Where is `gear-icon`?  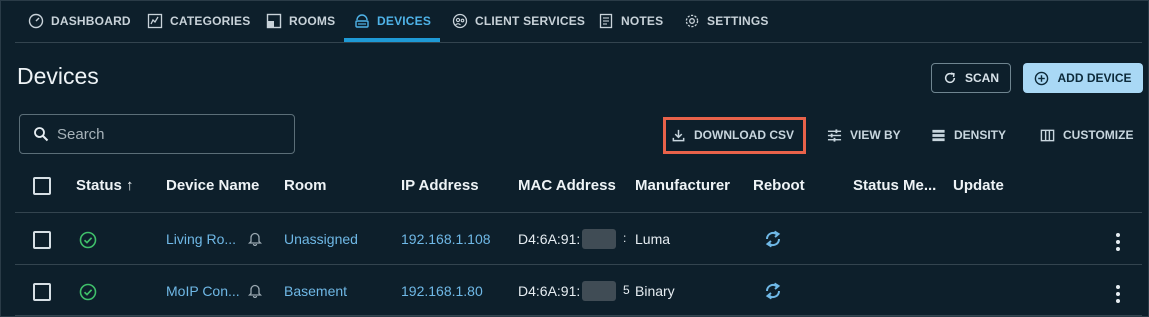
gear-icon is located at coordinates (692, 21).